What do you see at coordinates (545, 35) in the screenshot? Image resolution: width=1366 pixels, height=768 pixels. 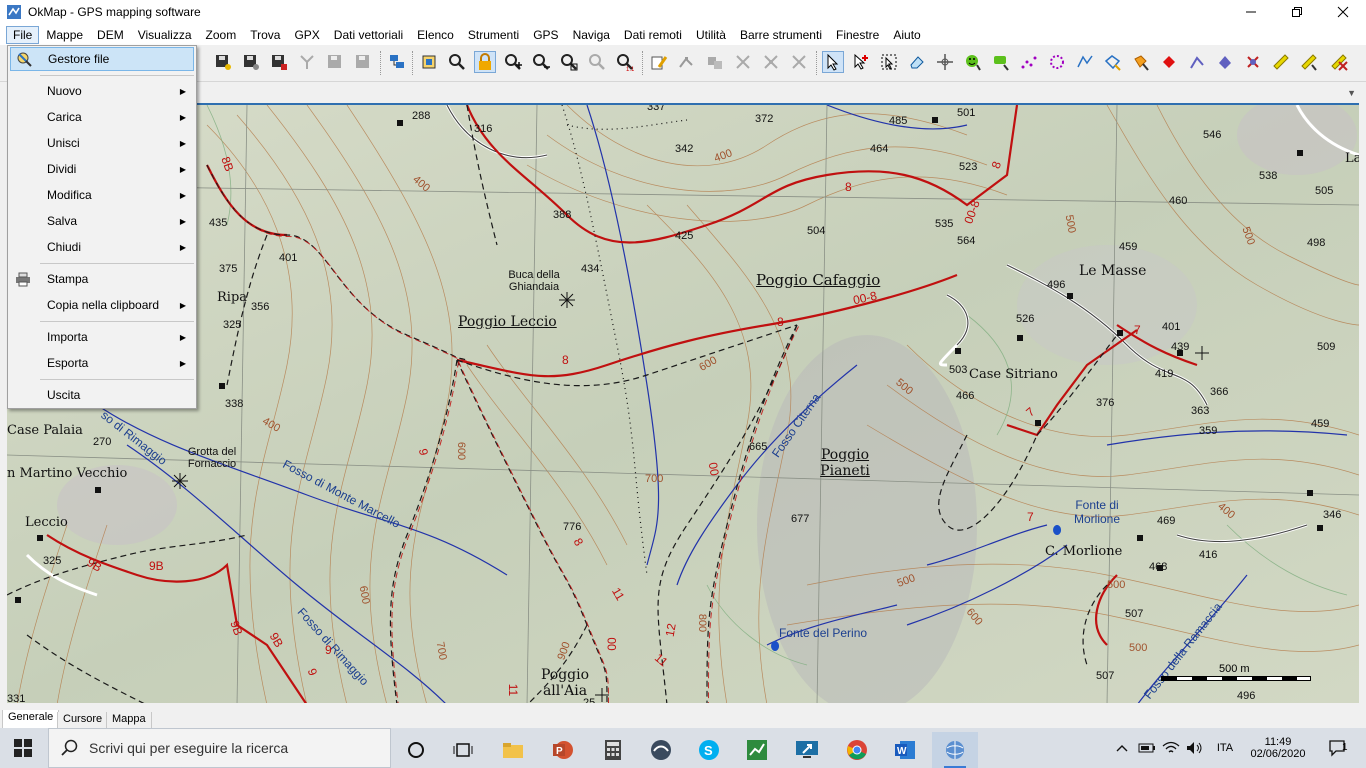 I see `menu-gps: GPS` at bounding box center [545, 35].